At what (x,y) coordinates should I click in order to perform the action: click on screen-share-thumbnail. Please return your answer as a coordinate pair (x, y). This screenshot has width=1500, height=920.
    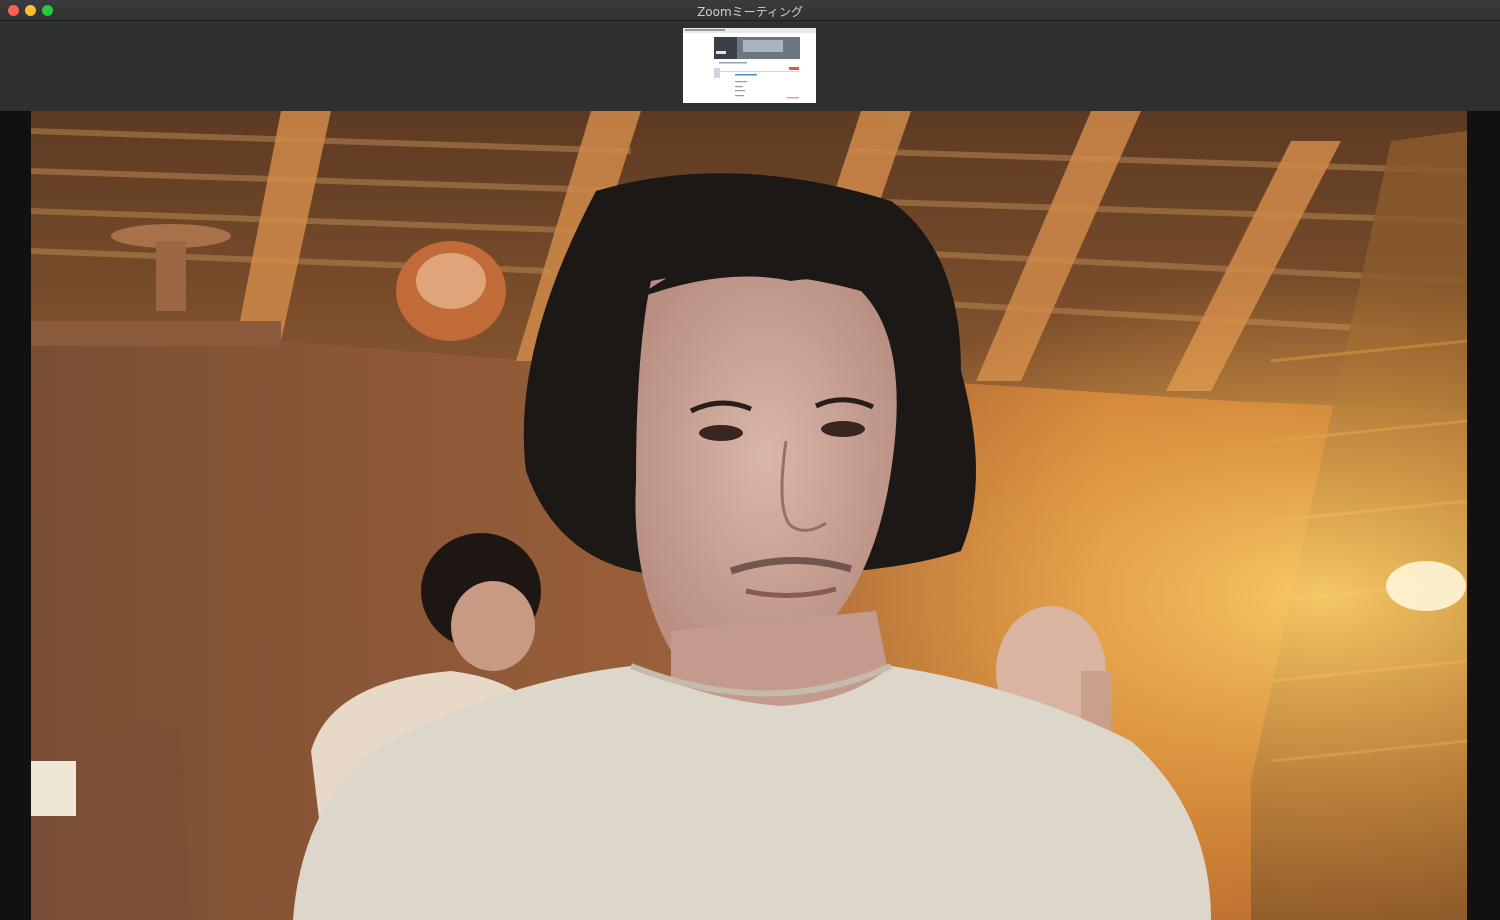
    Looking at the image, I should click on (749, 65).